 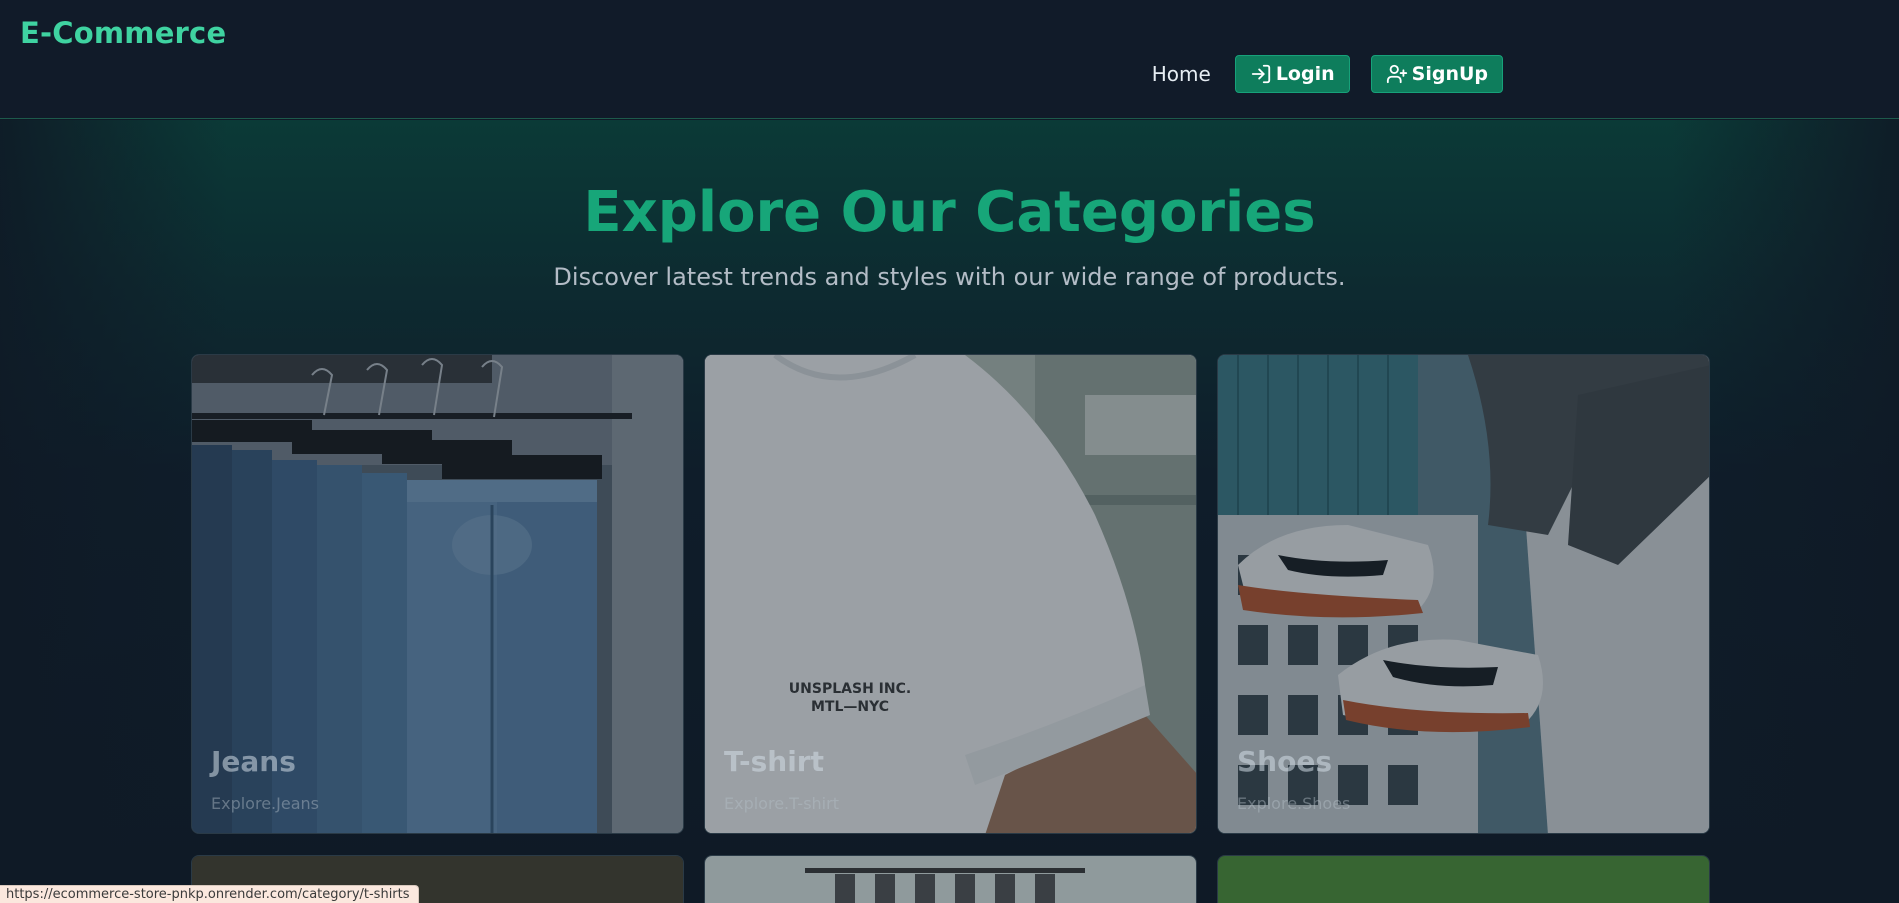 What do you see at coordinates (1449, 74) in the screenshot?
I see `signup-label: SignUp` at bounding box center [1449, 74].